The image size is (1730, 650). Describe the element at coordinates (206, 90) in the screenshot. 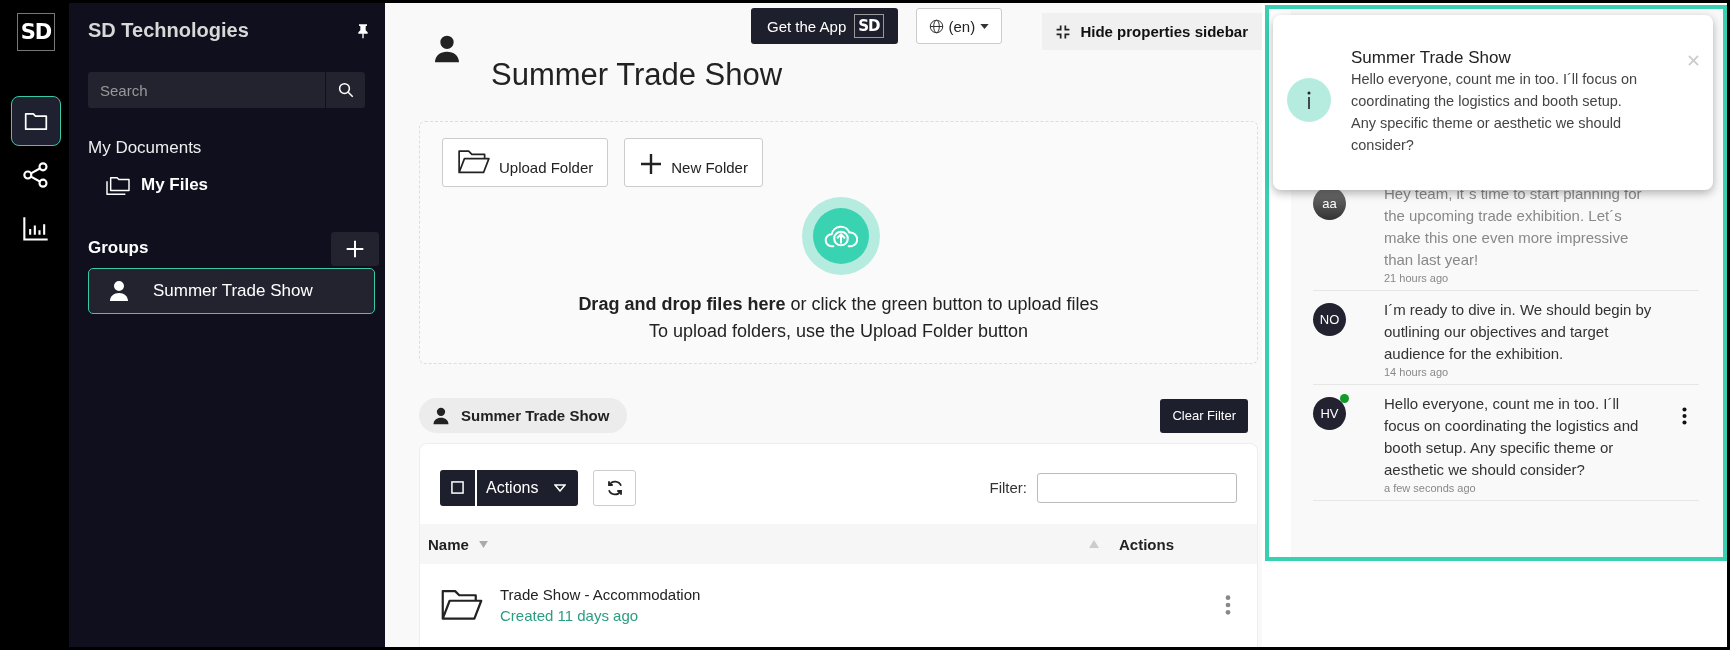

I see `search-field: Search` at that location.